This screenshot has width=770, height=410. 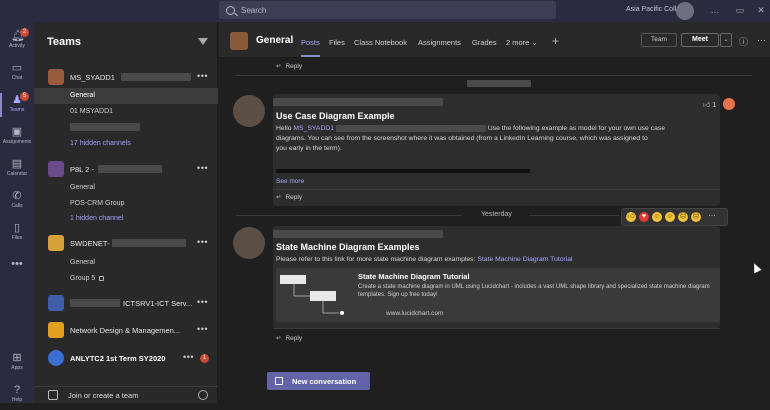 What do you see at coordinates (403, 171) in the screenshot?
I see `image-preview` at bounding box center [403, 171].